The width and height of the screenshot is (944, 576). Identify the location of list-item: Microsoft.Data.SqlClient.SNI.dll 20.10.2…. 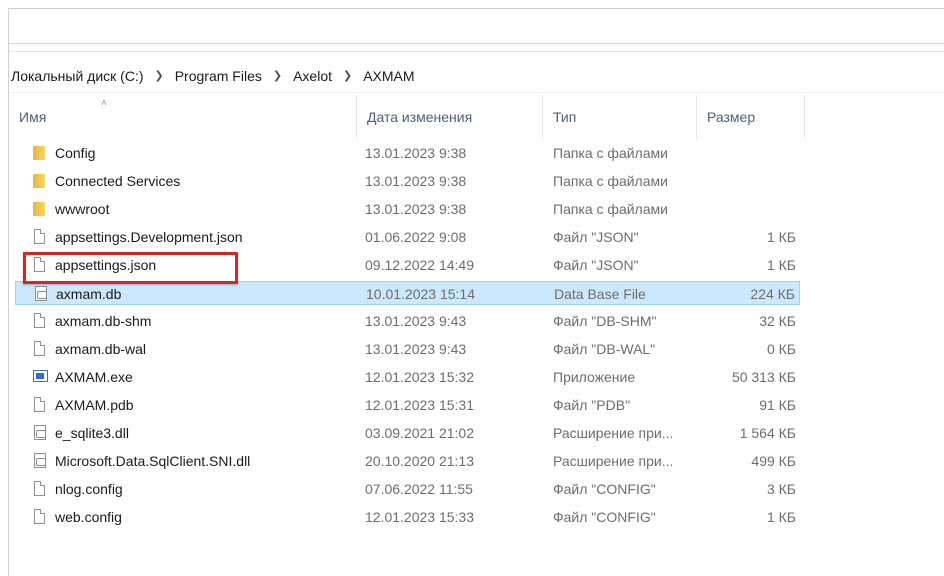
(407, 461).